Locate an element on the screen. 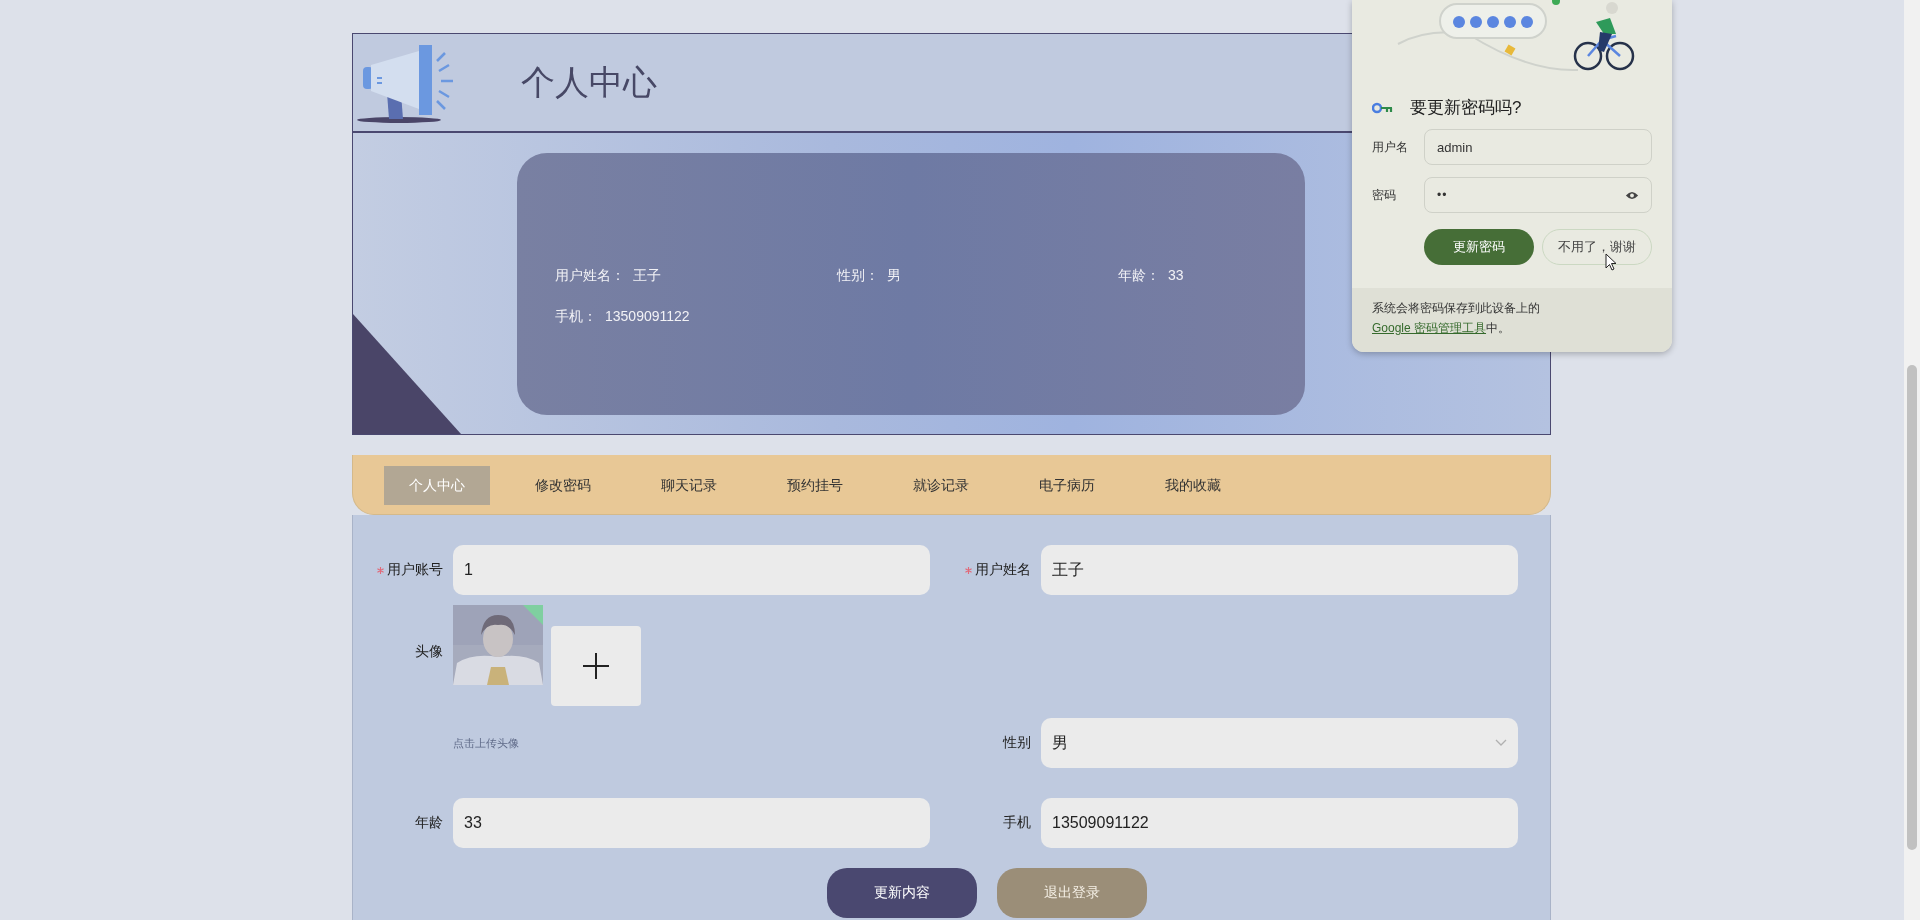  username-field: admin is located at coordinates (1538, 147).